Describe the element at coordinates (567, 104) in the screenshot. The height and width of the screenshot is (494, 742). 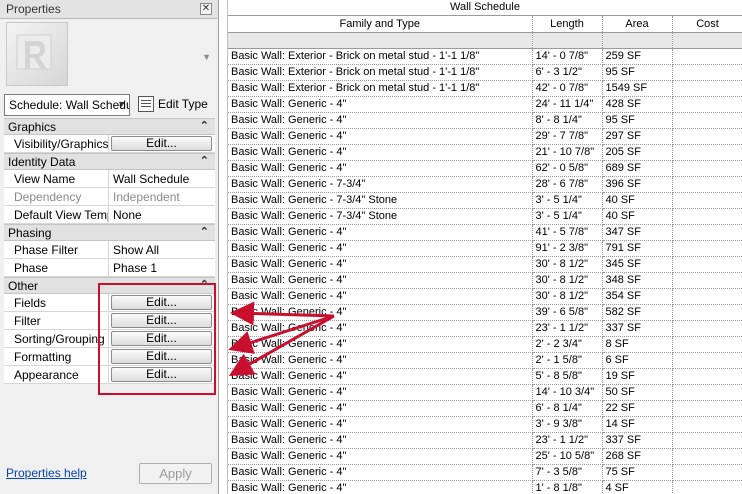
I see `length-cell: 24' - 11 1/4"` at that location.